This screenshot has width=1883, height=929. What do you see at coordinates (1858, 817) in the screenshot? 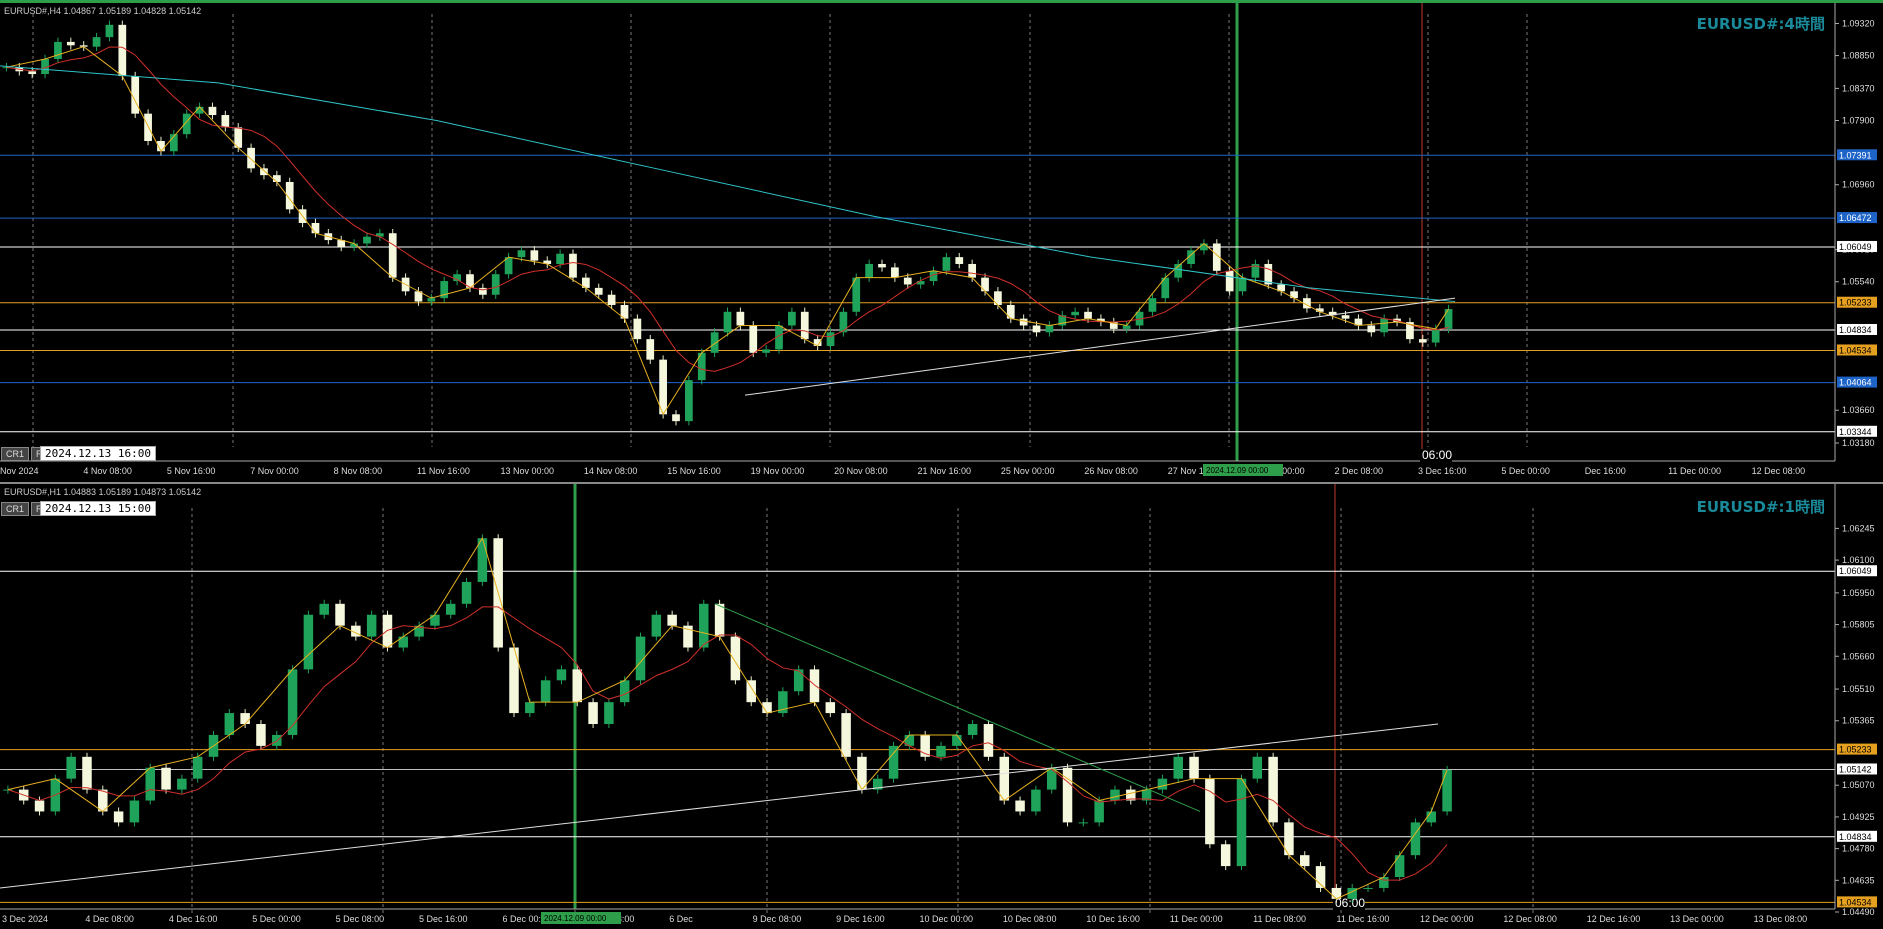
I see `price-tick-label: 1.04925` at bounding box center [1858, 817].